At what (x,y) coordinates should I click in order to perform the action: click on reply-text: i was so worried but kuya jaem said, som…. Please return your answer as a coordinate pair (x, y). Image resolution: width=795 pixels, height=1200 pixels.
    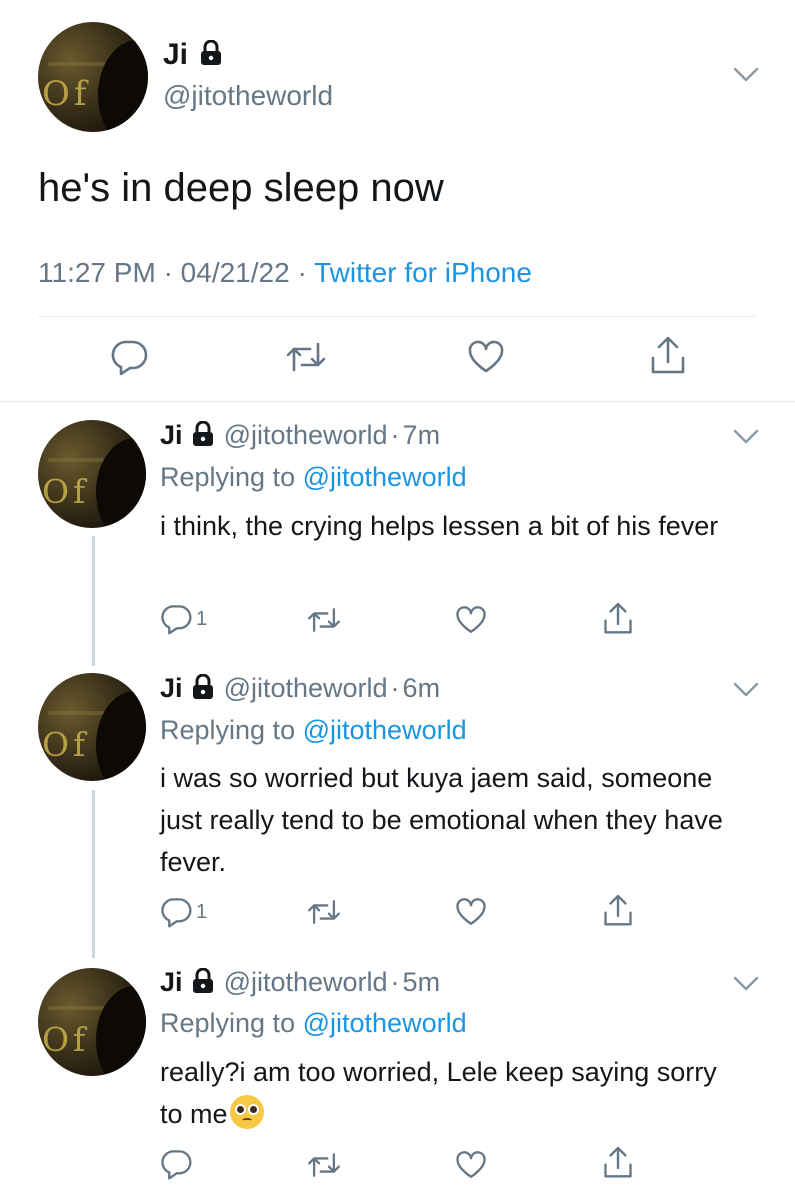
    Looking at the image, I should click on (441, 820).